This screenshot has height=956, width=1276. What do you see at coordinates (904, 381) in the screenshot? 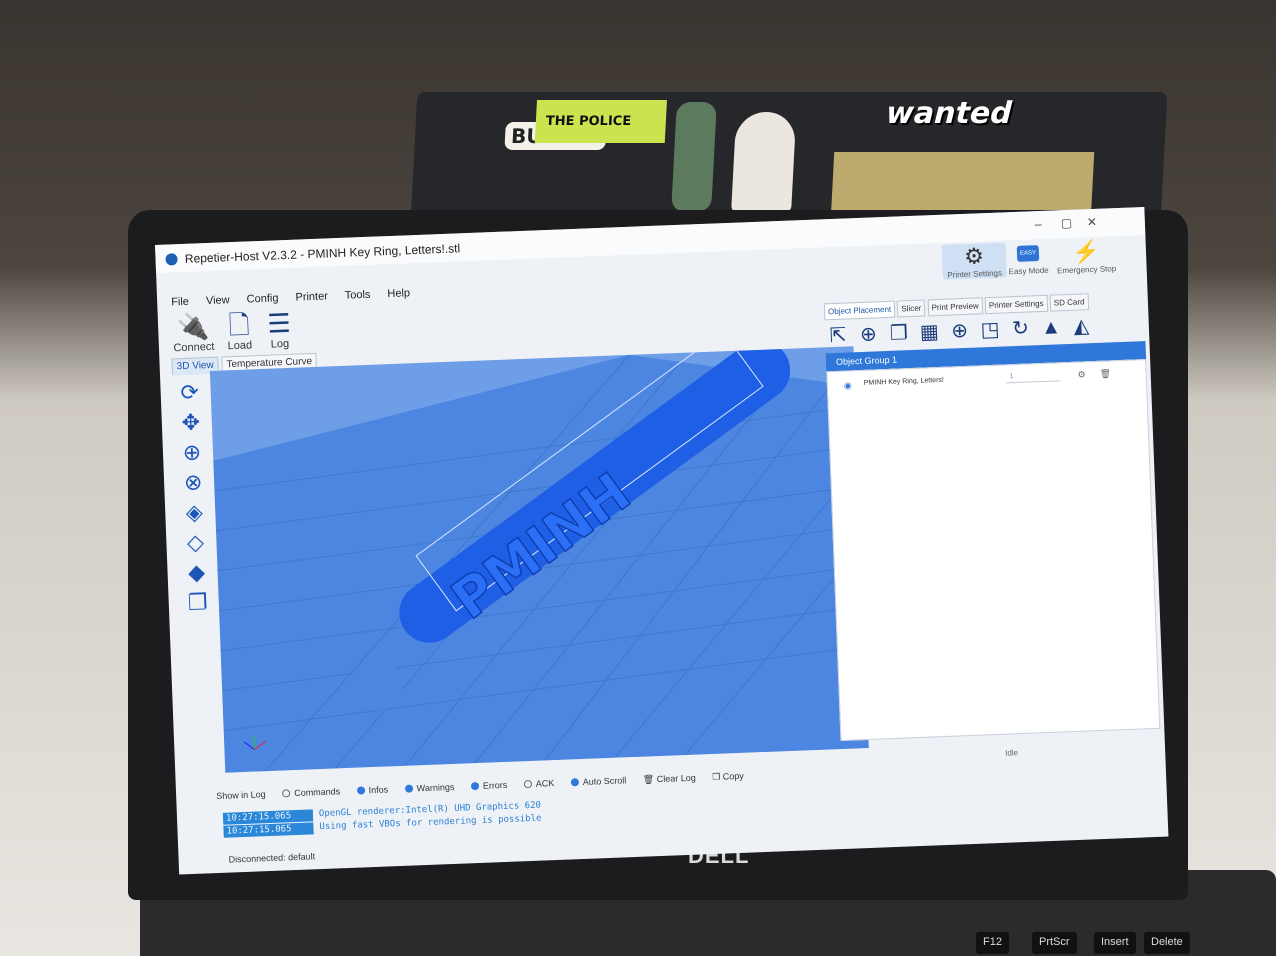
I see `object-name: PMINH Key Ring, Letters!` at bounding box center [904, 381].